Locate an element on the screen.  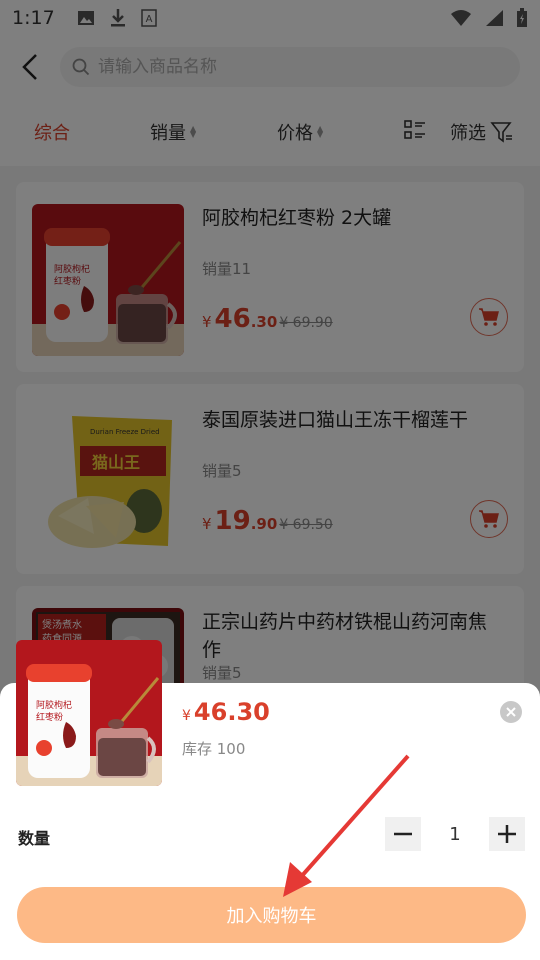
close-button is located at coordinates (511, 712).